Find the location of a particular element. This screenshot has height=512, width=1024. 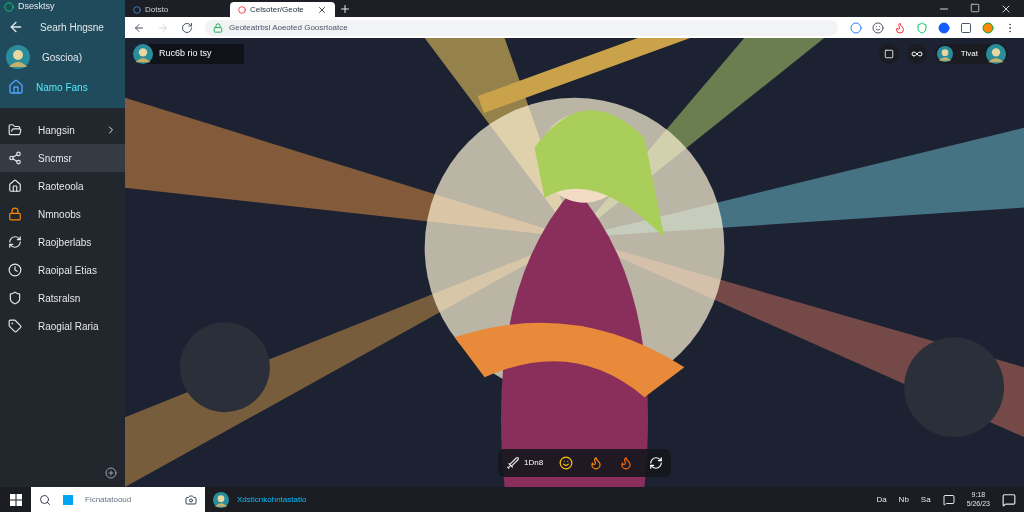

url-field: Geoteatrbsl Aoeoted Goosrtoatce is located at coordinates (521, 27).